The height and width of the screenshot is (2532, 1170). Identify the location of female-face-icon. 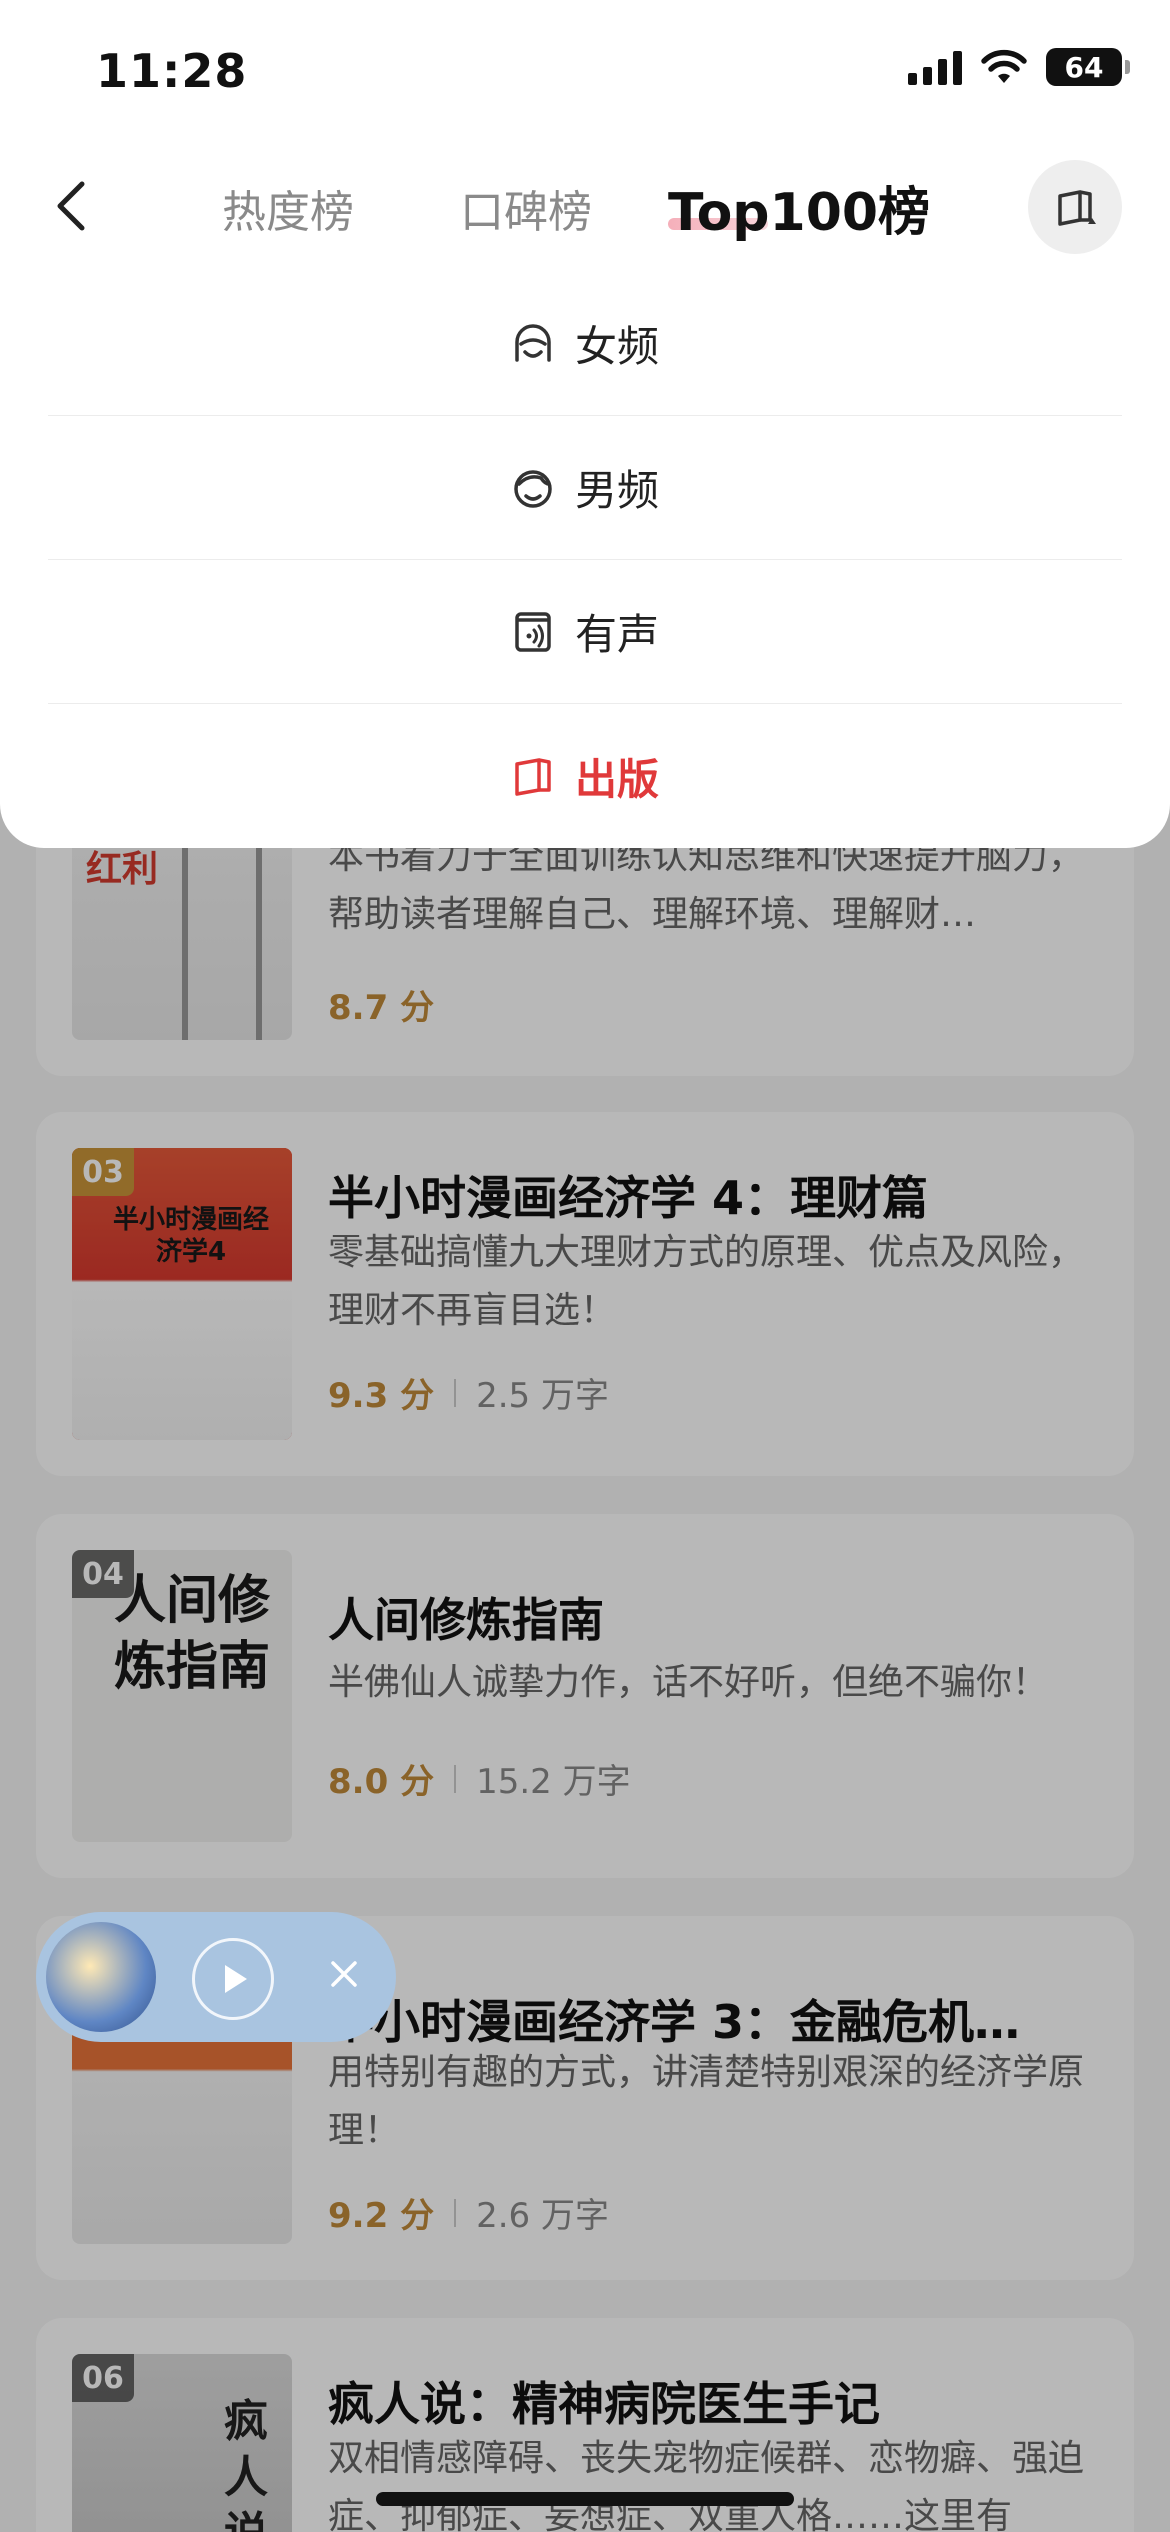
(533, 342).